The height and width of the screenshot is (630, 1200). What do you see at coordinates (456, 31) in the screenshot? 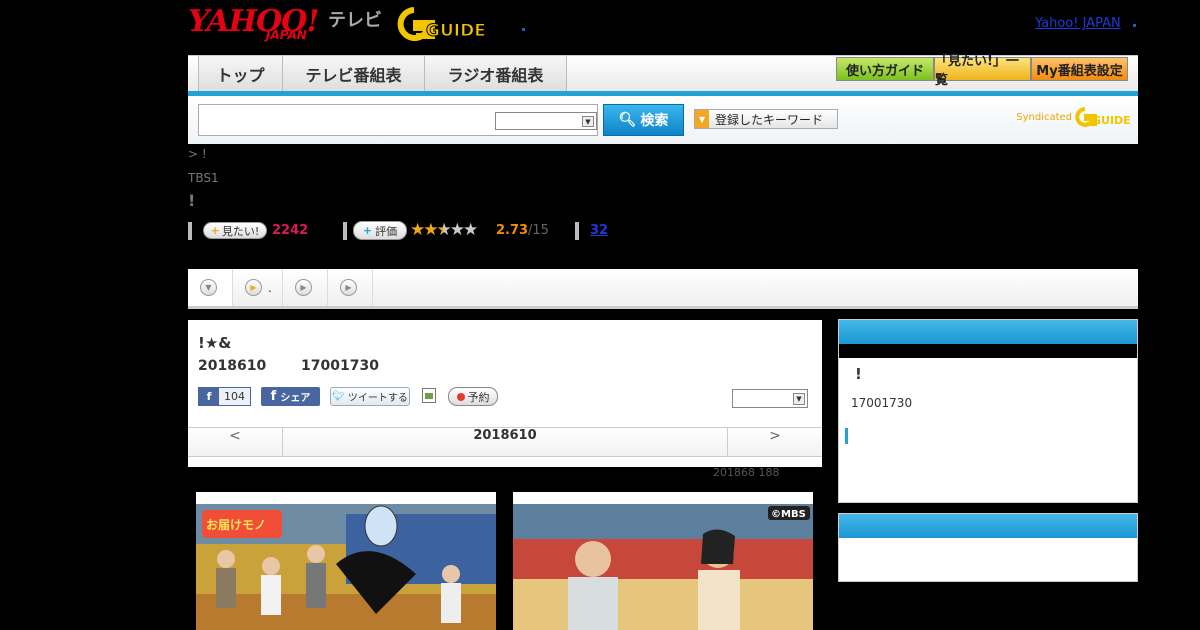
I see `gguide-logo-text: GUIDE` at bounding box center [456, 31].